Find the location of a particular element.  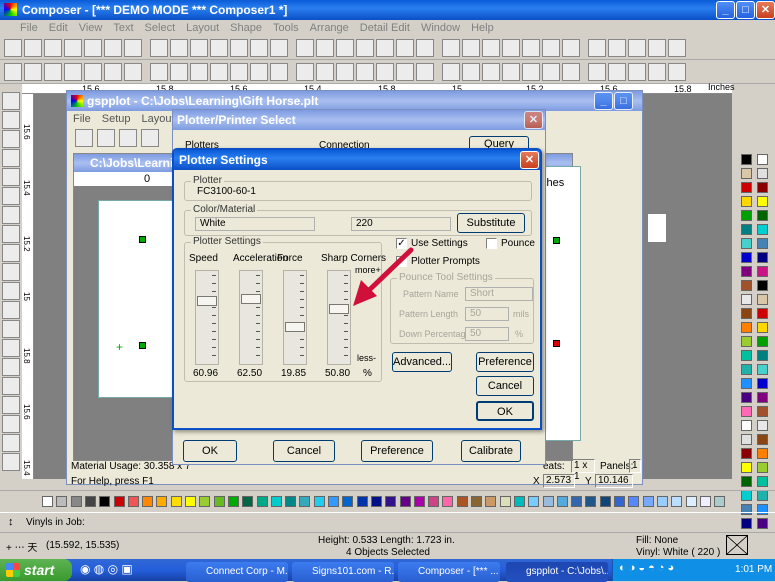

pounce-checkbox is located at coordinates (491, 243).